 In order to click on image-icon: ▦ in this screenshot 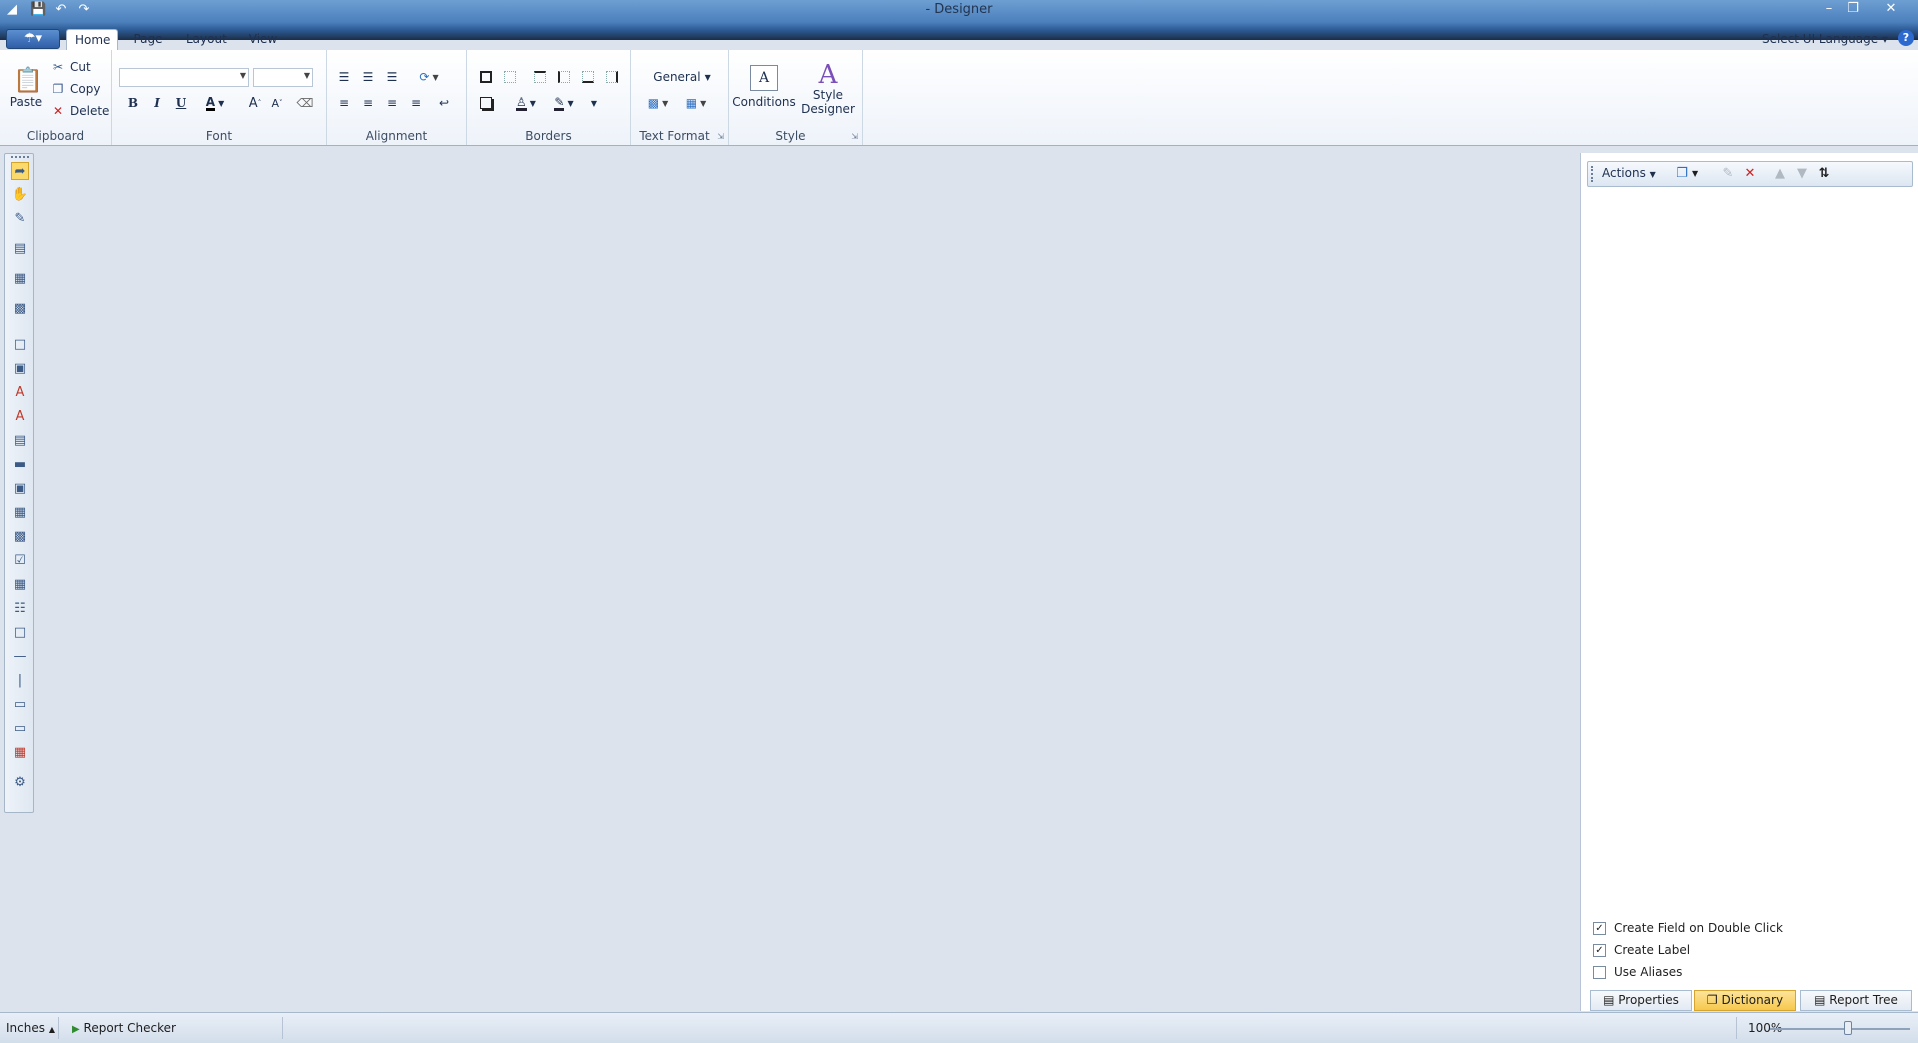, I will do `click(20, 585)`.